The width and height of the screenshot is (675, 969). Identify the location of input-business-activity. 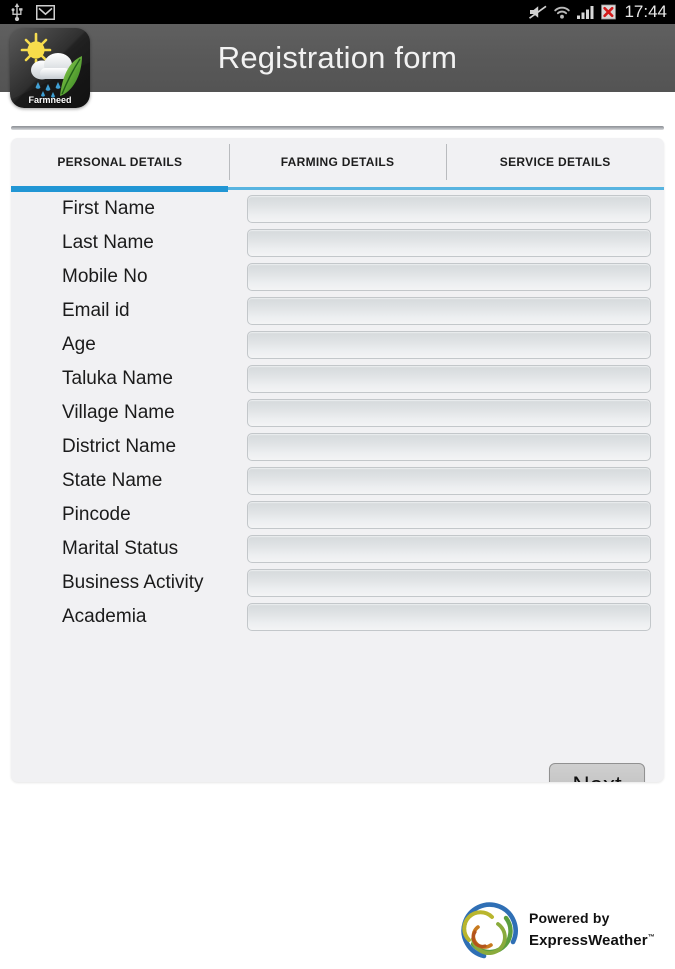
(449, 583).